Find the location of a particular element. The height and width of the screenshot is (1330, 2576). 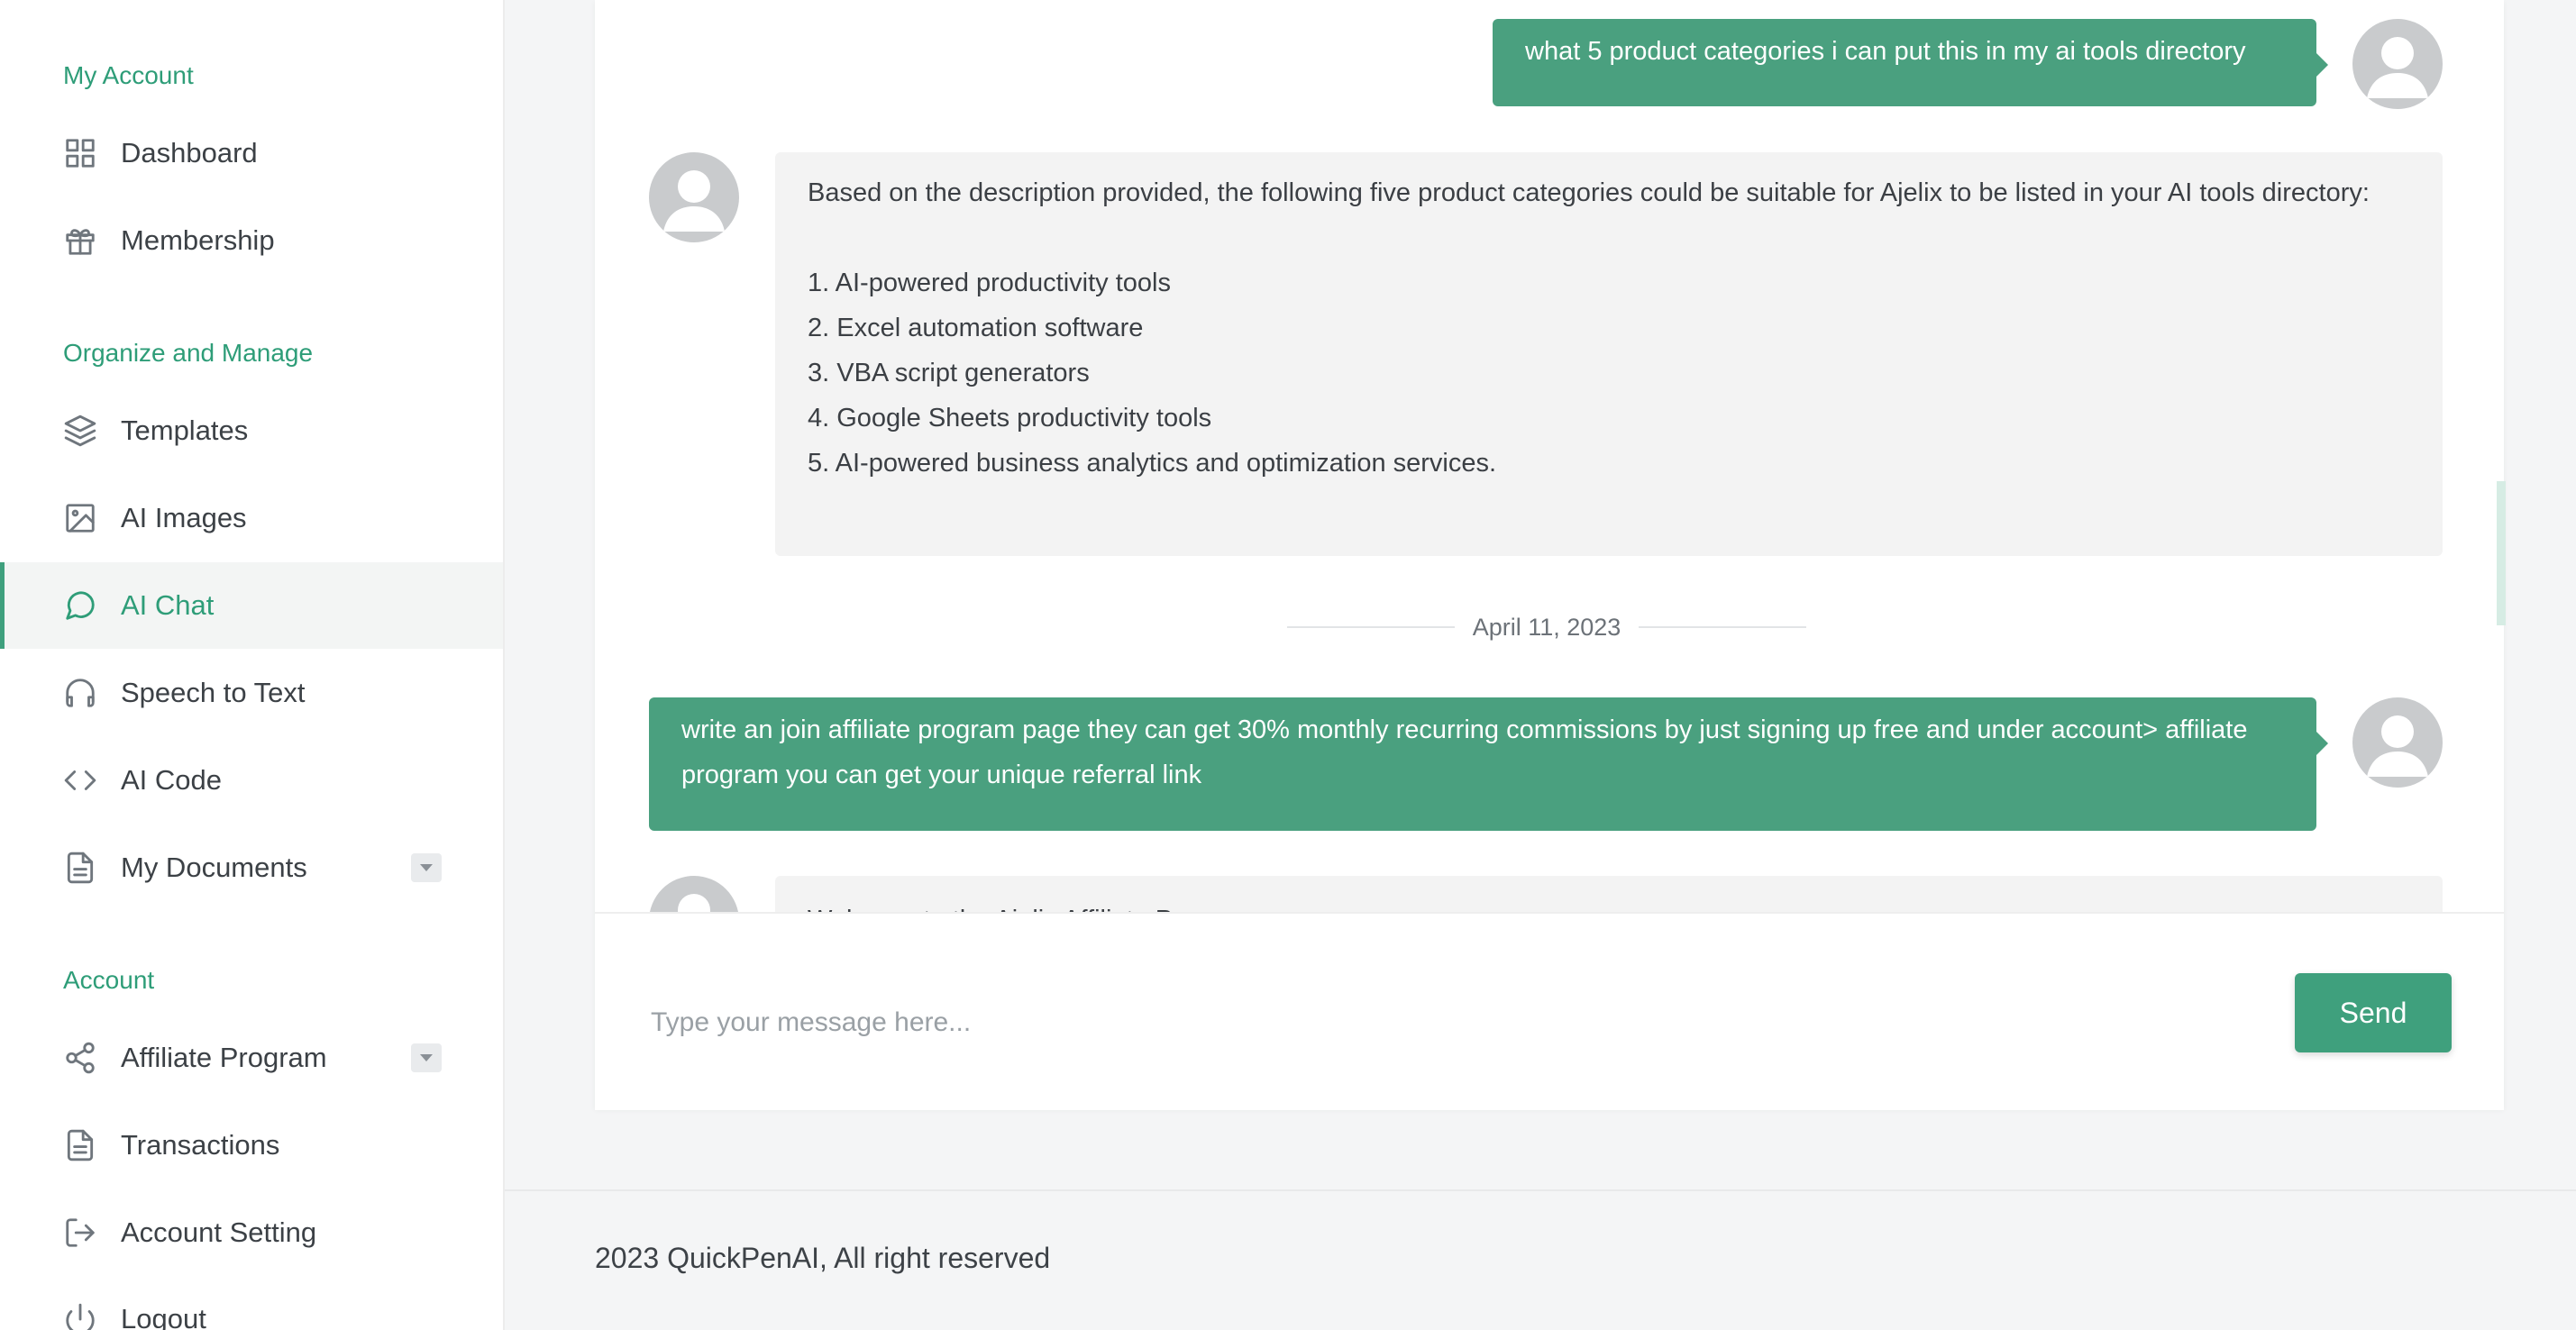

list-item: 2. Excel automation software is located at coordinates (976, 328).